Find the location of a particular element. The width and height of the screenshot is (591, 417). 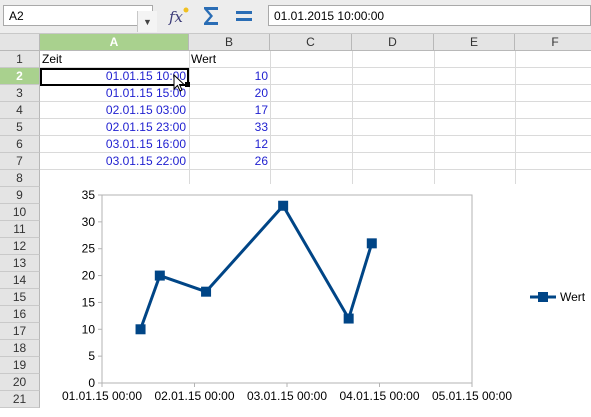

row-header: 8 is located at coordinates (20, 178).